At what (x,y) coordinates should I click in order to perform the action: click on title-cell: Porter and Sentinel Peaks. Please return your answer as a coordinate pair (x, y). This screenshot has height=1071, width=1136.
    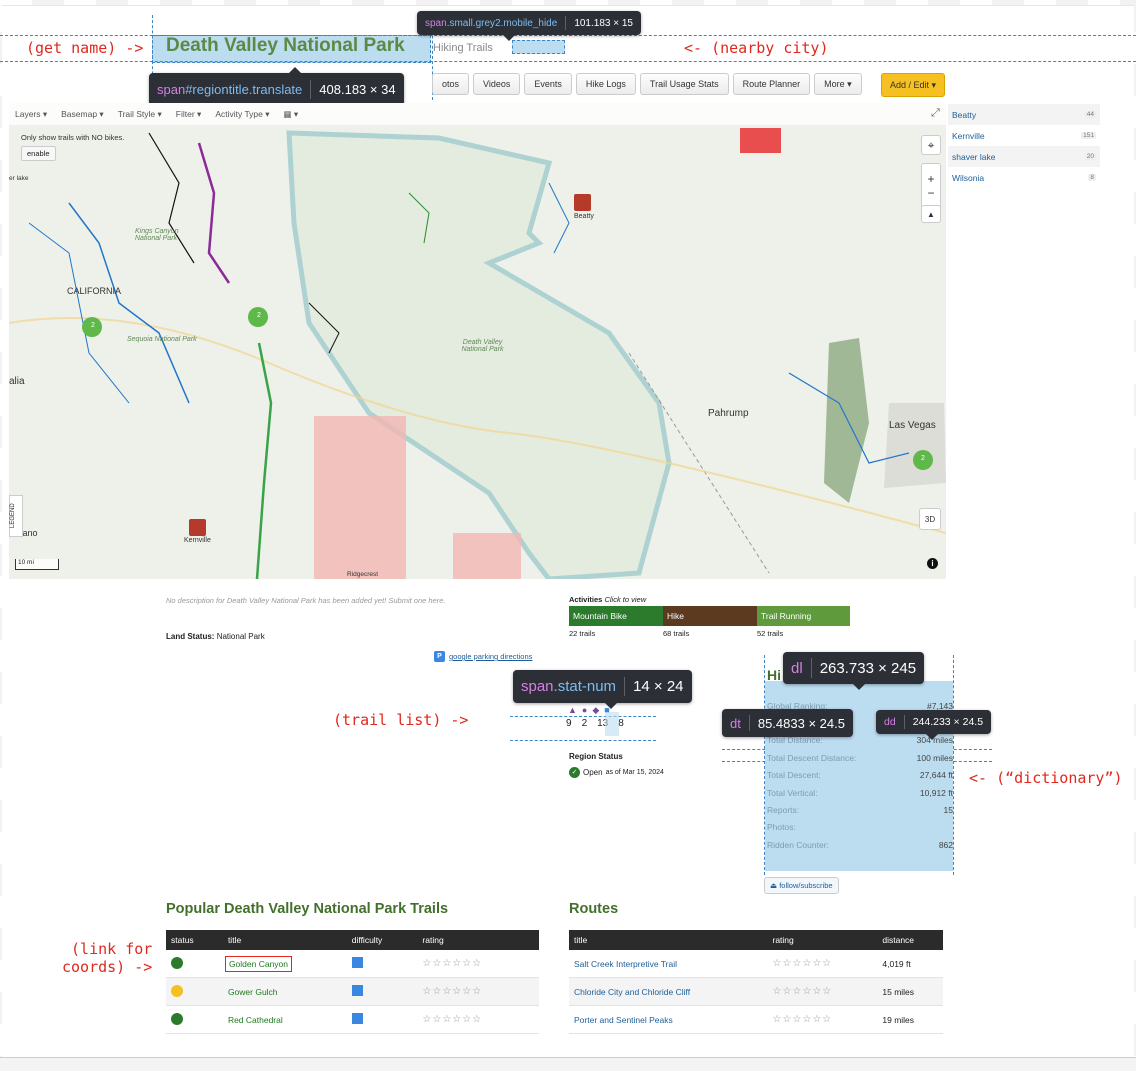
    Looking at the image, I should click on (668, 1019).